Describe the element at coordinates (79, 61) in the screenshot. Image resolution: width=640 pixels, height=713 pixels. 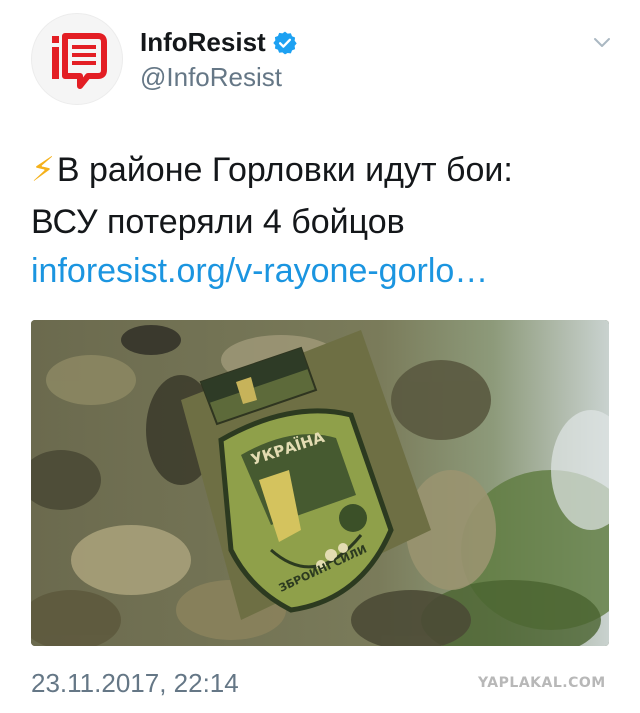
I see `inforesist-logo-icon` at that location.